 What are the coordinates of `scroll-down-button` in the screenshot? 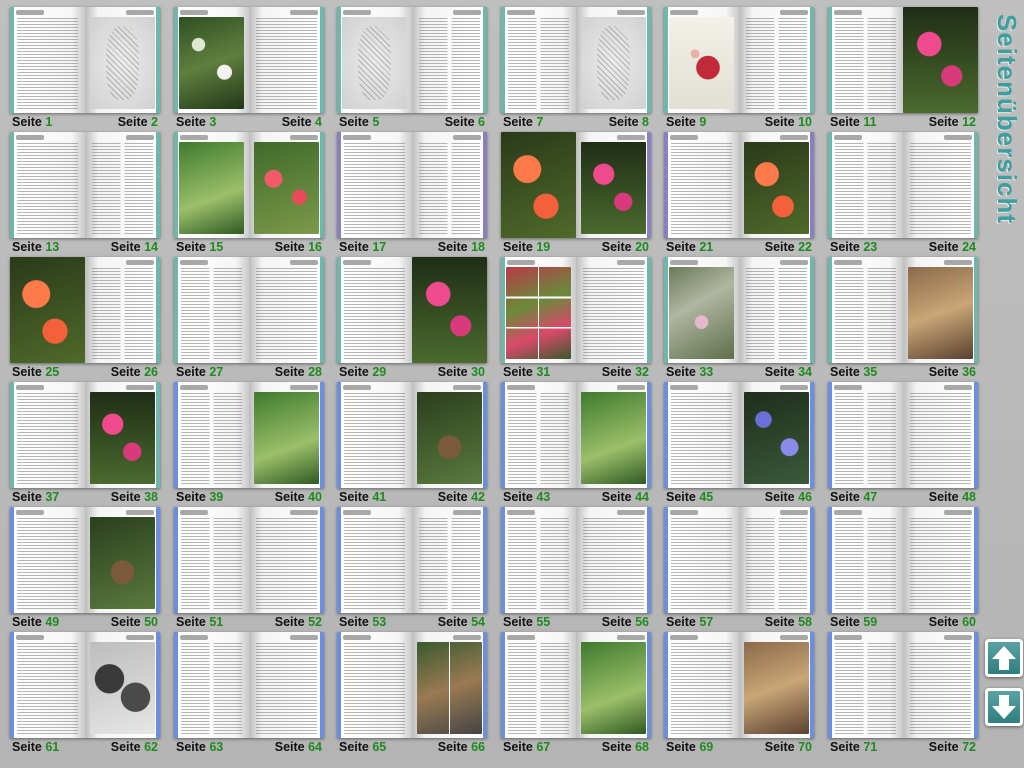 It's located at (1004, 707).